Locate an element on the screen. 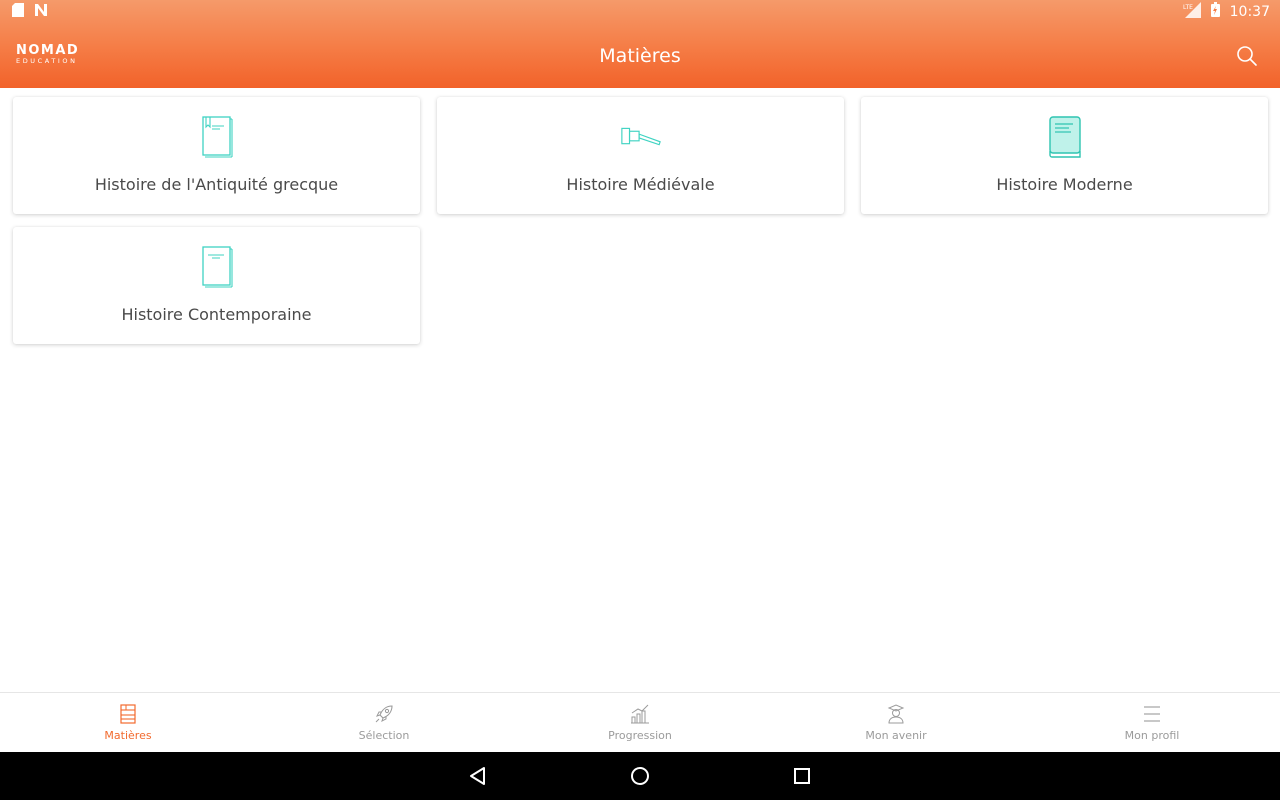 The width and height of the screenshot is (1280, 800). home-icon is located at coordinates (640, 776).